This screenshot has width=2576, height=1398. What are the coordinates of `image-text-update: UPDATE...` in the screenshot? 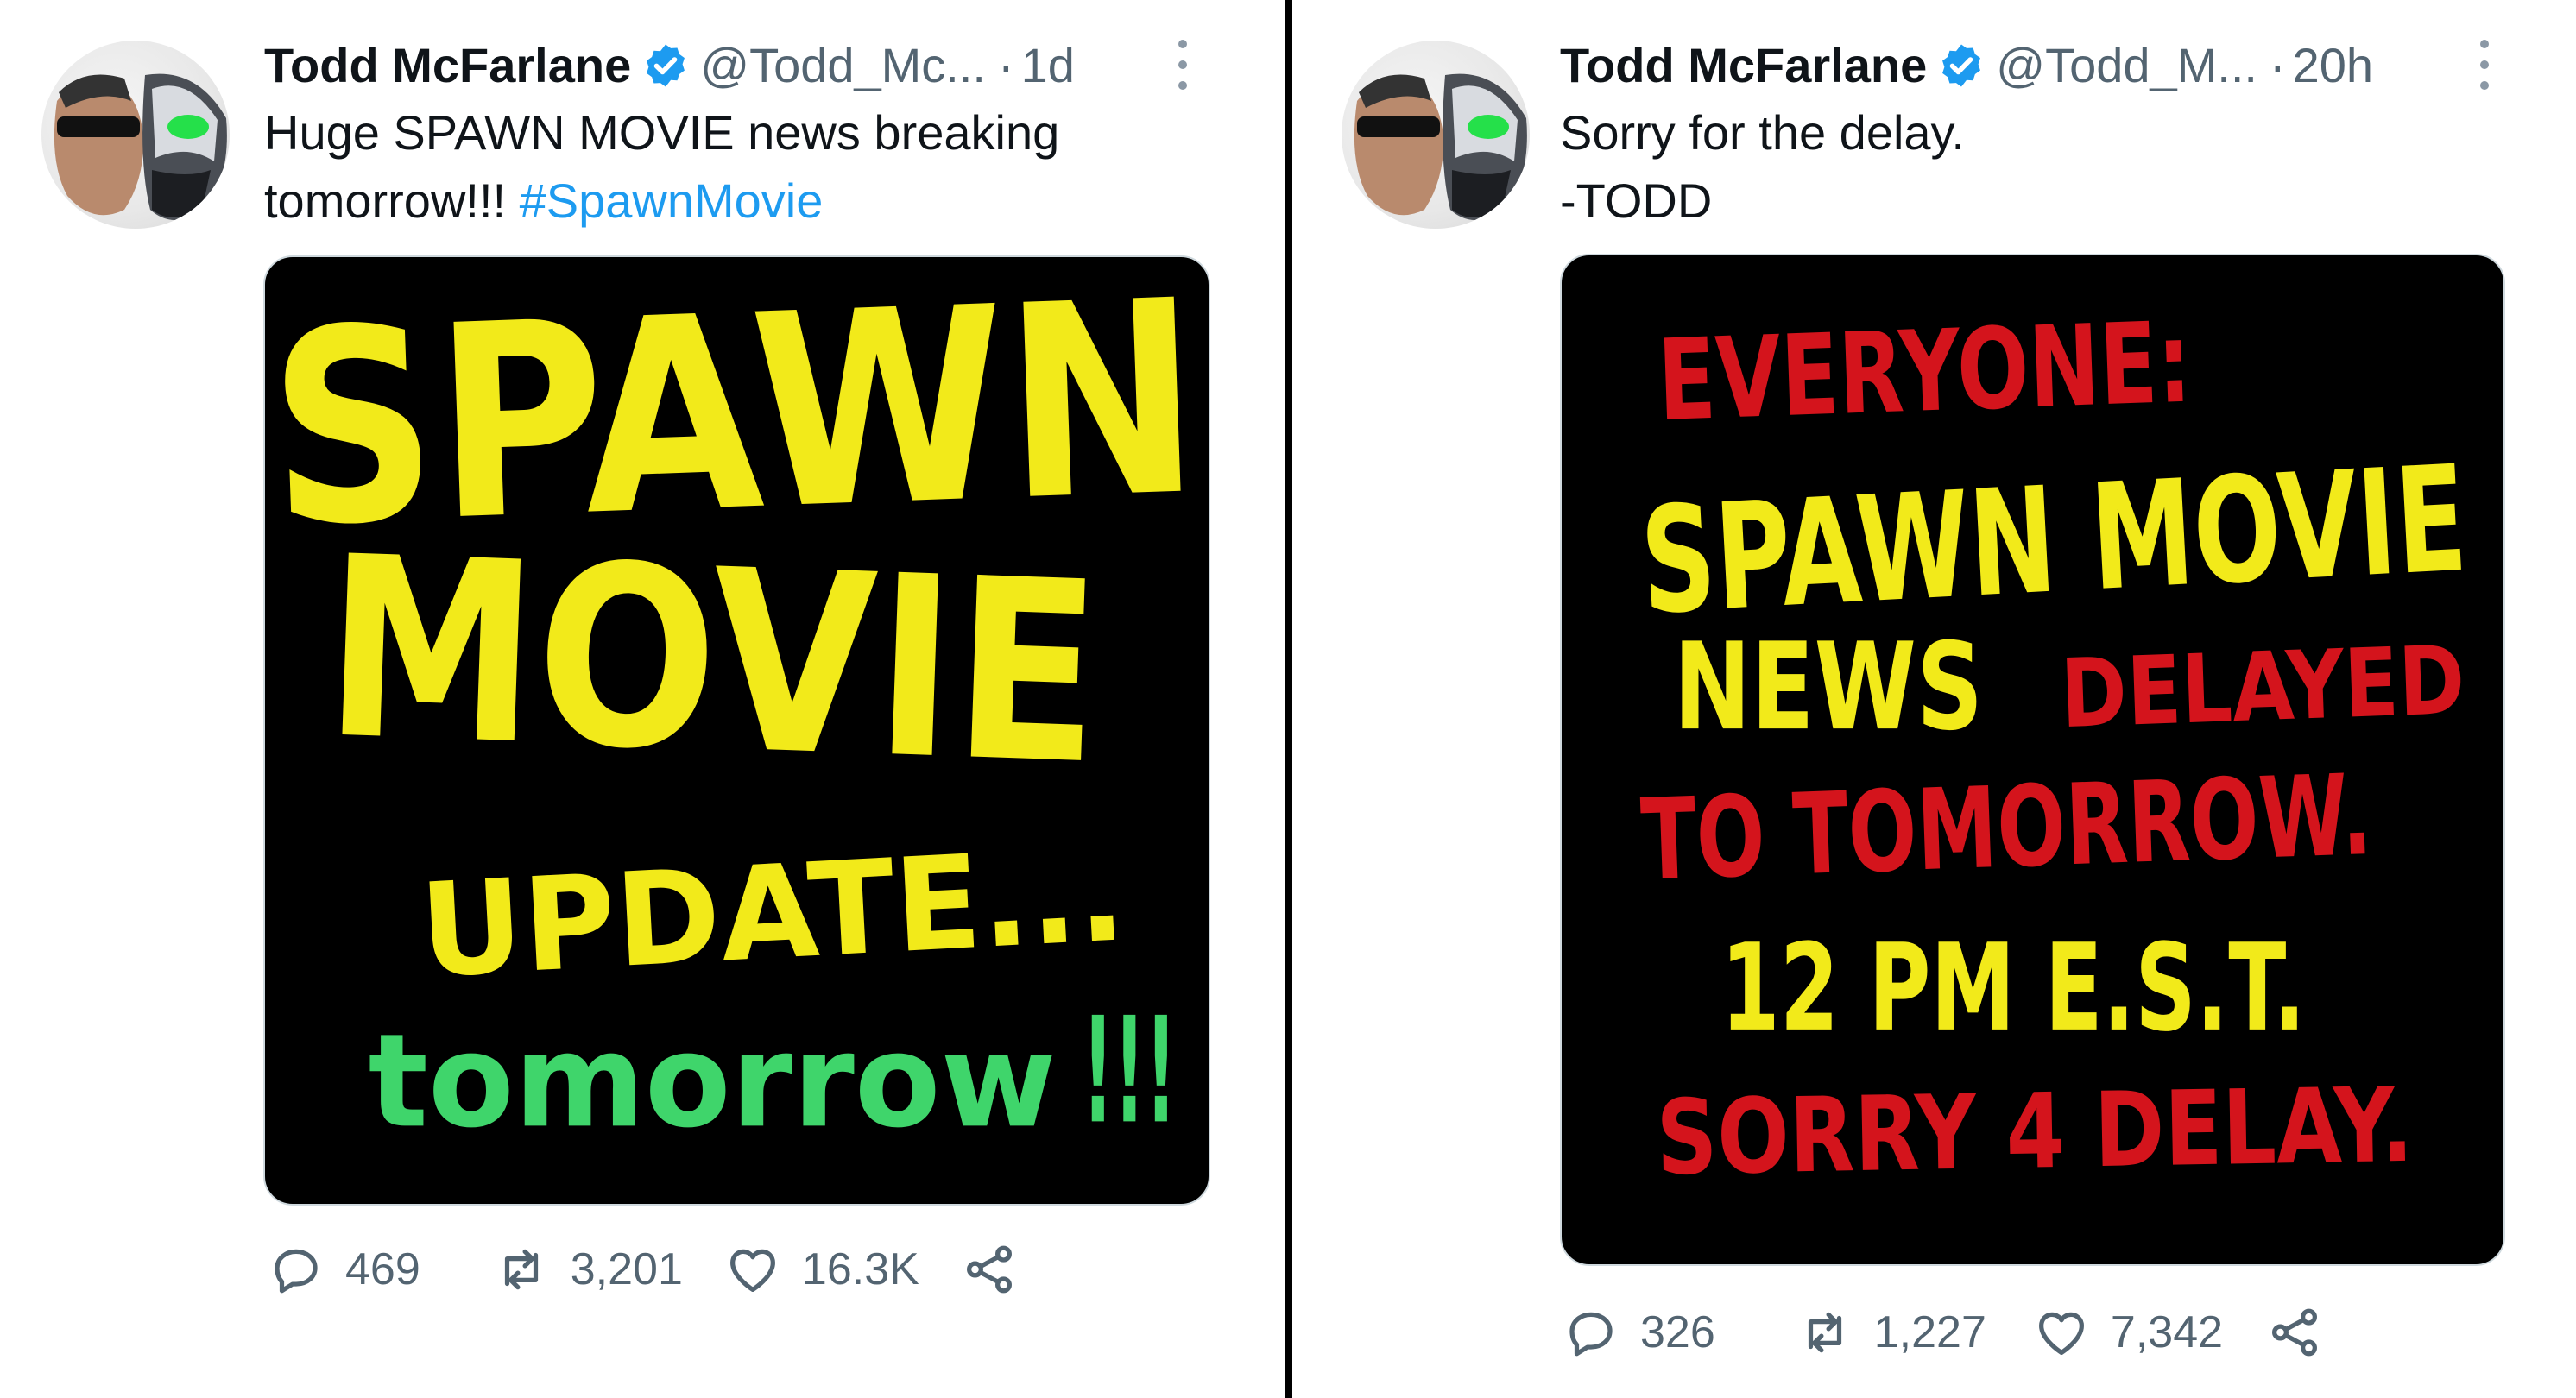 It's located at (773, 913).